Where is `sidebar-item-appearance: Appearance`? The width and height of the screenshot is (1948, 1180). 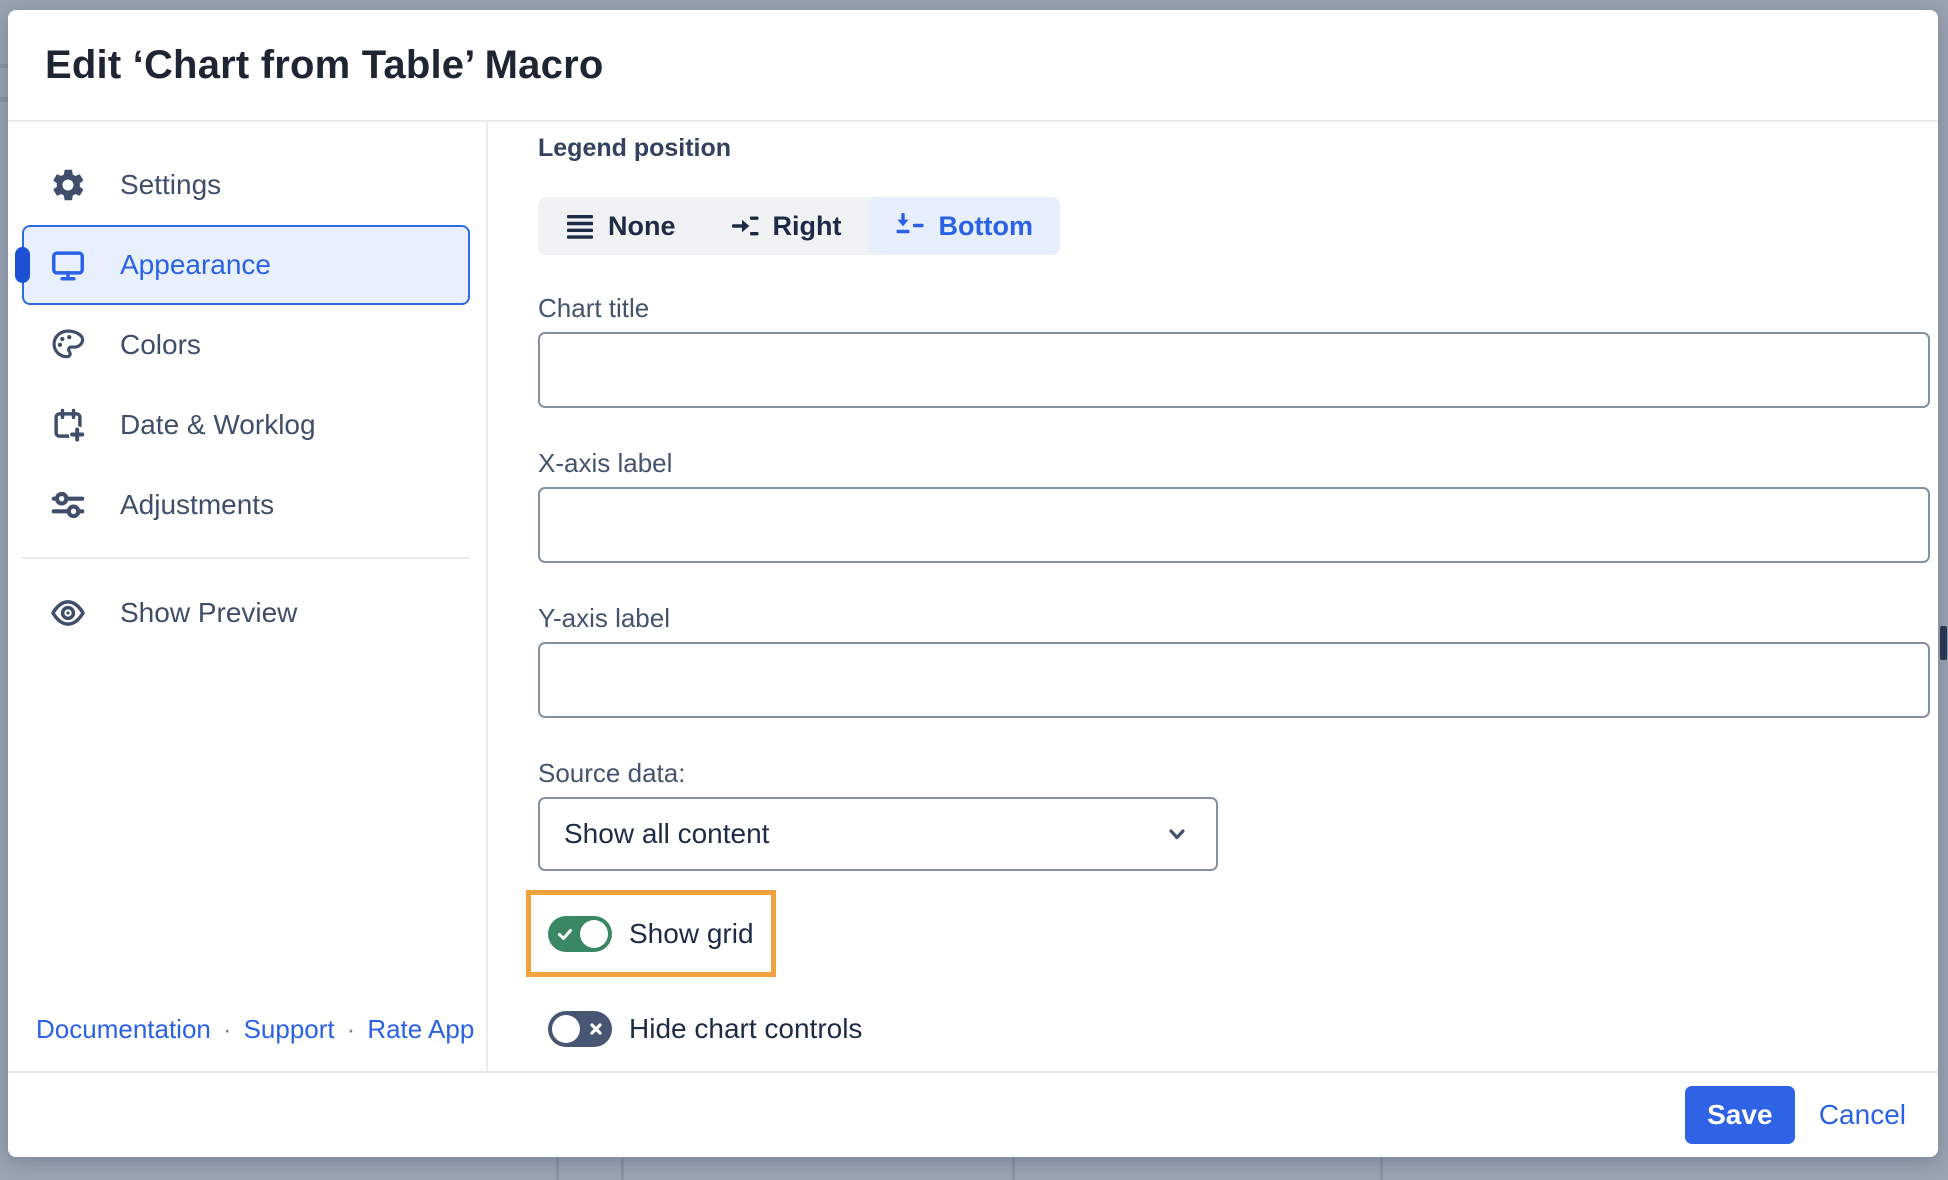
sidebar-item-appearance: Appearance is located at coordinates (242, 265).